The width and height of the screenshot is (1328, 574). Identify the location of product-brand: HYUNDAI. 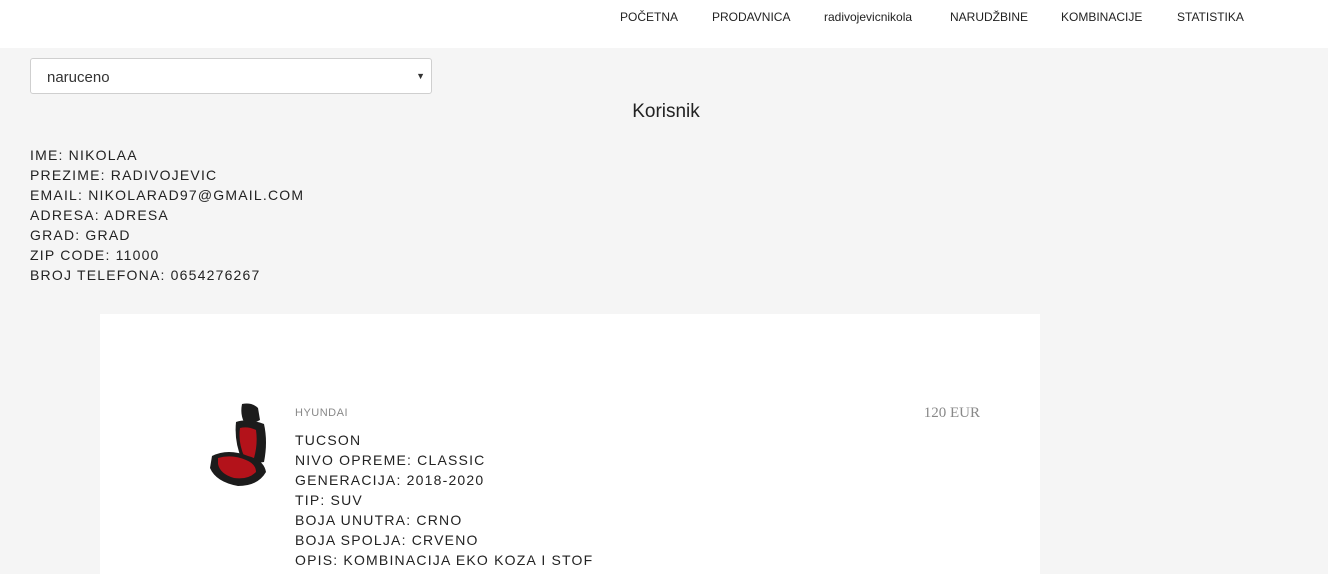
(322, 413).